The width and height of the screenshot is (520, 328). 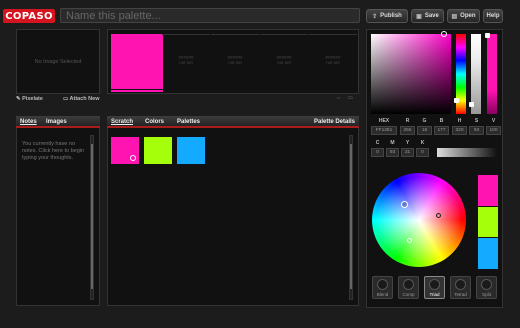 I want to click on publish-button: ⇪ Publish, so click(x=387, y=16).